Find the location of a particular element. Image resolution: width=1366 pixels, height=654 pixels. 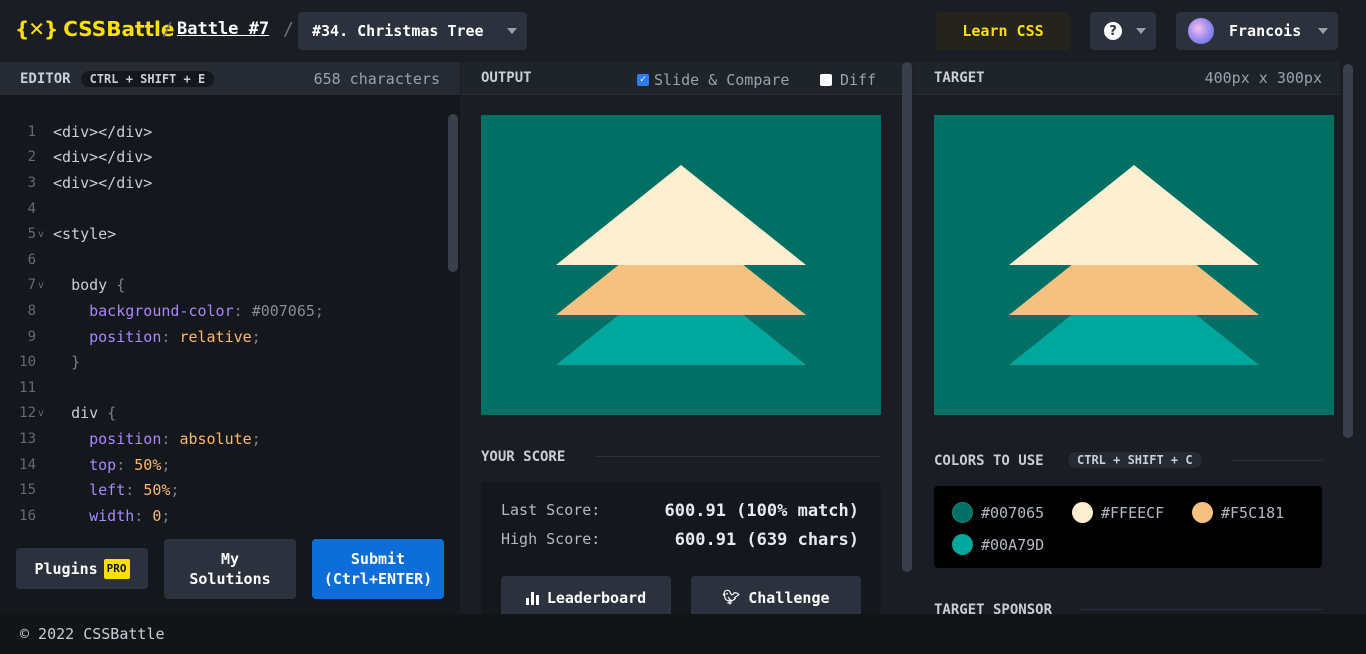

submit-button: Submit (Ctrl+ENTER) is located at coordinates (378, 569).